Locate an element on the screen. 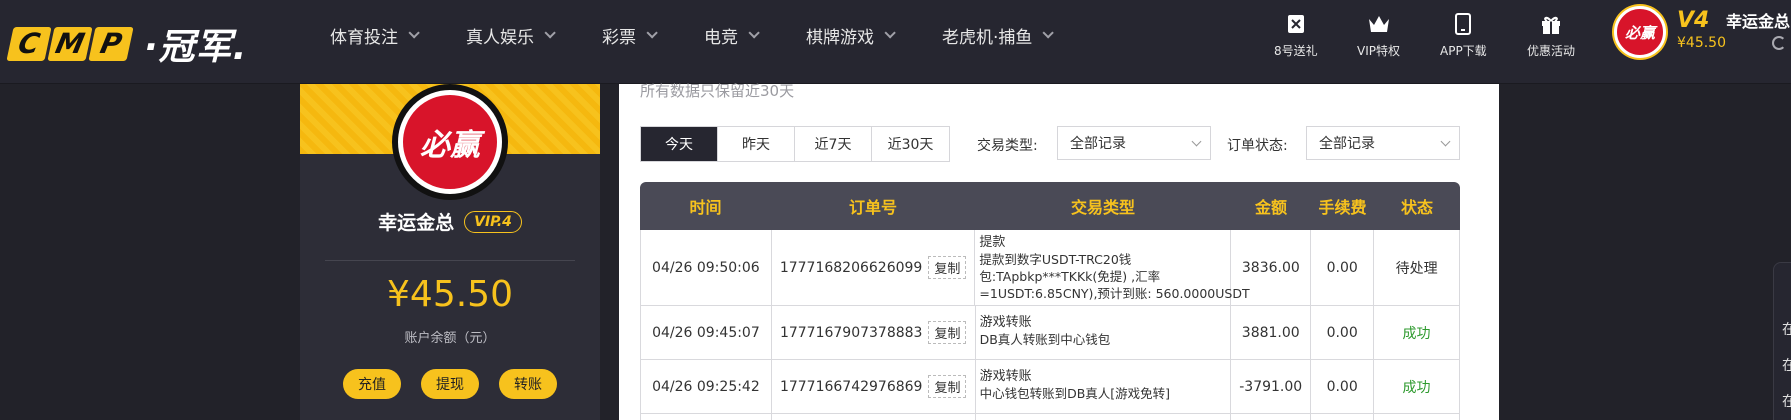  cell-type: 游戏转账 中心钱包转账到DB真人[游戏免转] is located at coordinates (1104, 386).